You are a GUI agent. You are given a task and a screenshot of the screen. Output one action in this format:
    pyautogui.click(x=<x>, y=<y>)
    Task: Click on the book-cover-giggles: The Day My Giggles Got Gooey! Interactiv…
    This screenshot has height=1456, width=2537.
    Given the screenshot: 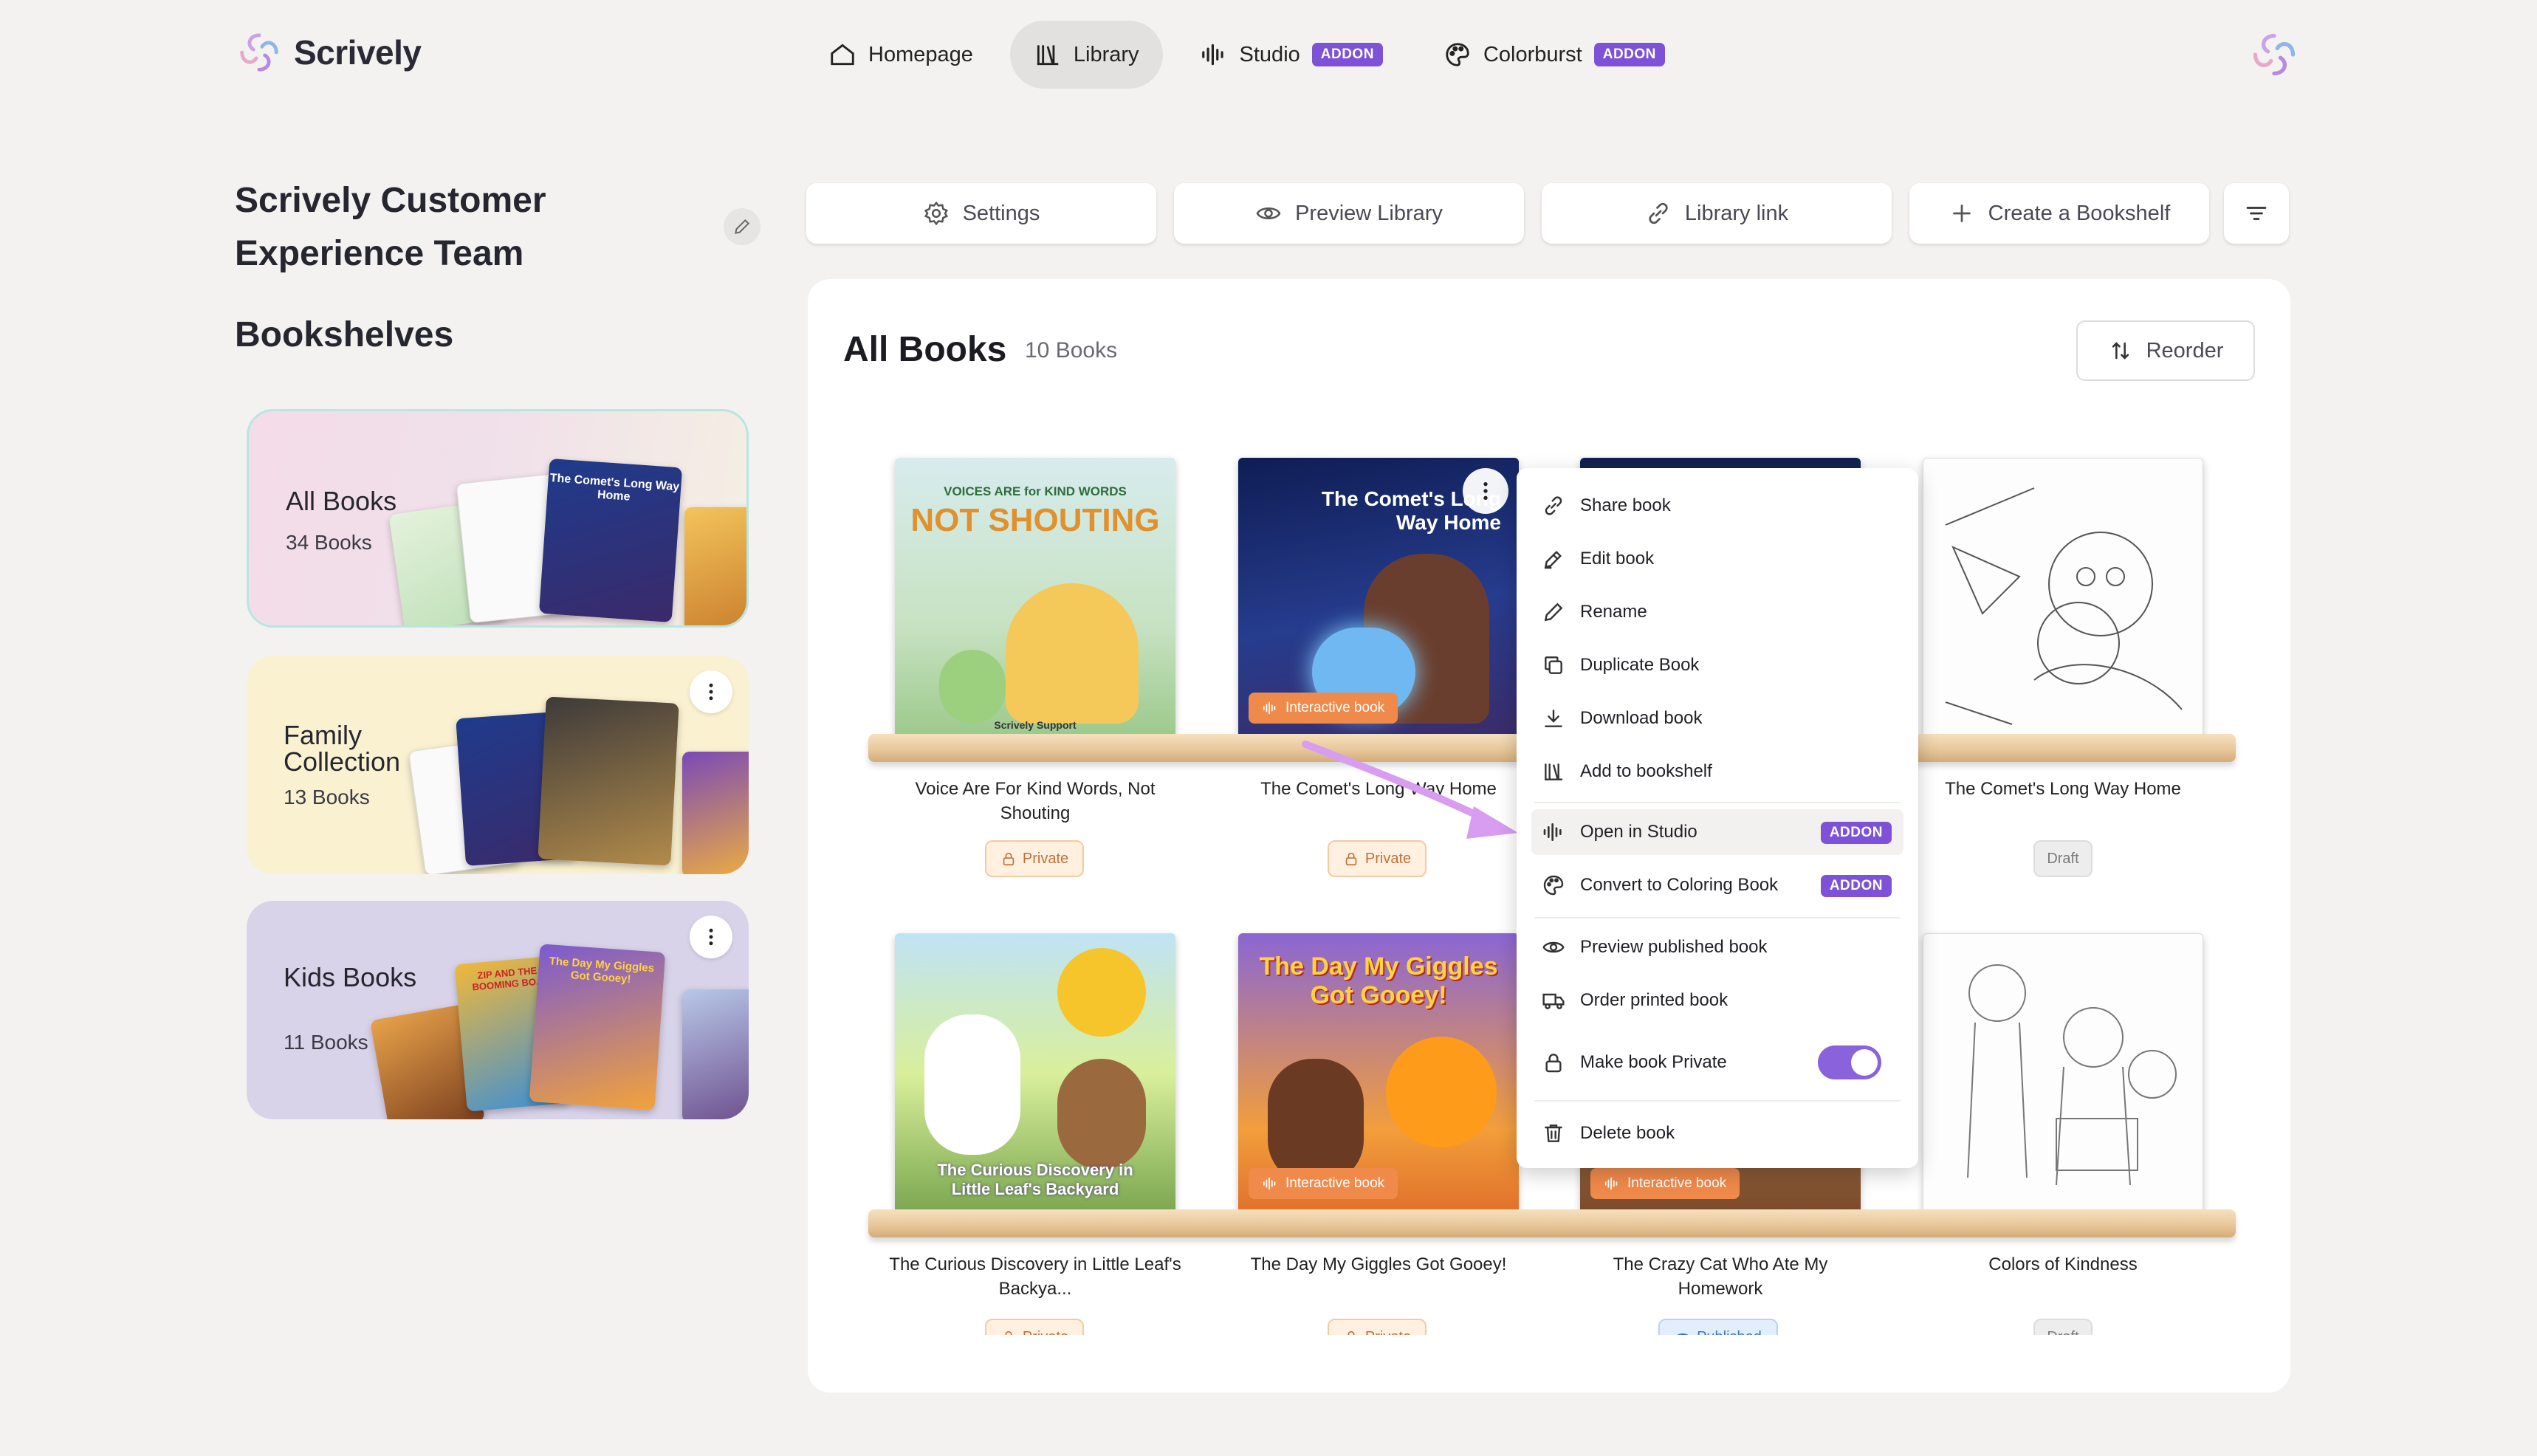 What is the action you would take?
    pyautogui.click(x=1378, y=1074)
    